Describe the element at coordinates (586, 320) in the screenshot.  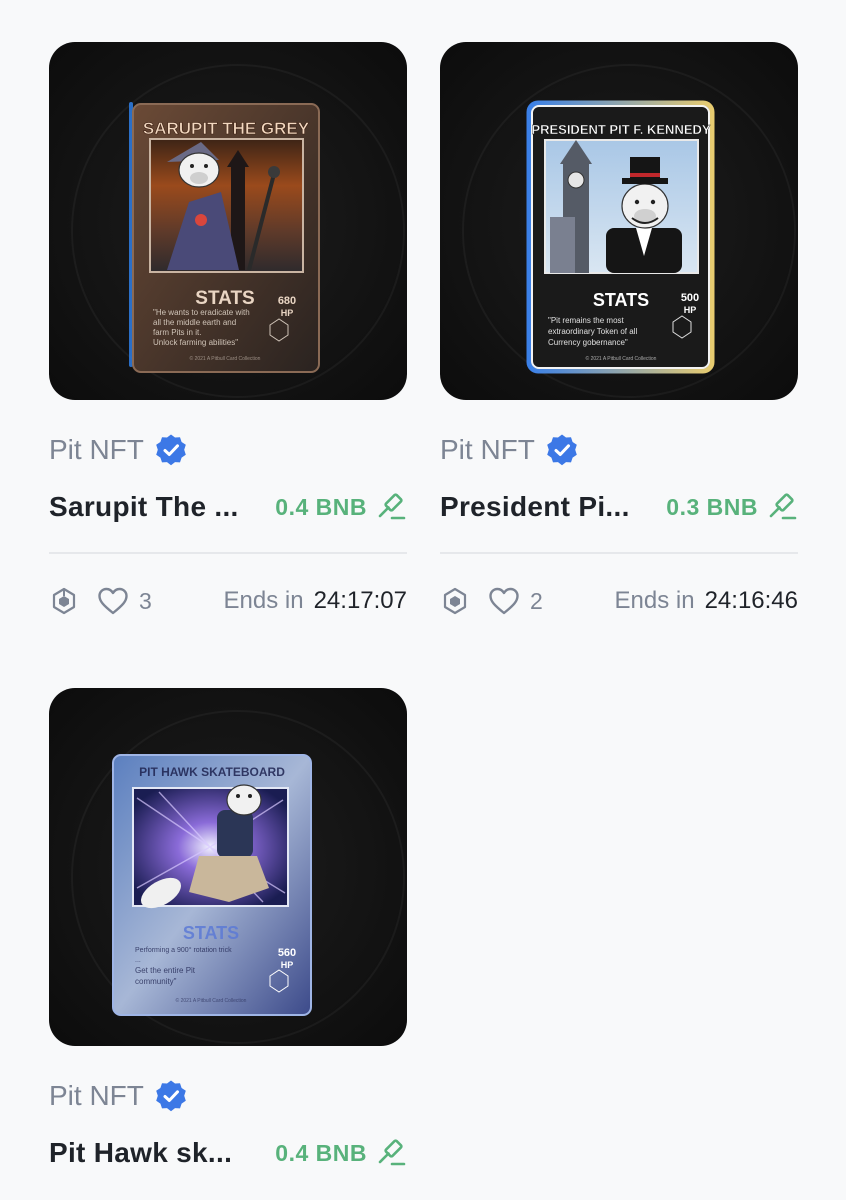
I see `art-desc-line: "Pit remains the most` at that location.